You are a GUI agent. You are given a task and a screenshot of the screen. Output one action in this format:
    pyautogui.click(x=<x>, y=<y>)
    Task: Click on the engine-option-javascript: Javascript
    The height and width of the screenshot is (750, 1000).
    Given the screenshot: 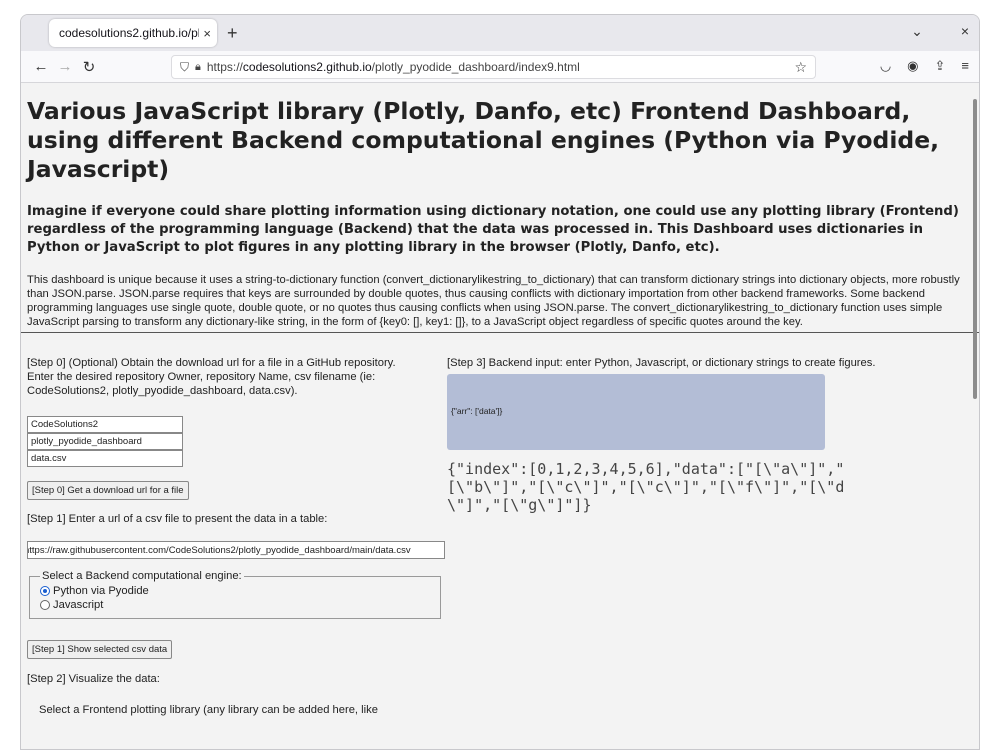 What is the action you would take?
    pyautogui.click(x=235, y=605)
    